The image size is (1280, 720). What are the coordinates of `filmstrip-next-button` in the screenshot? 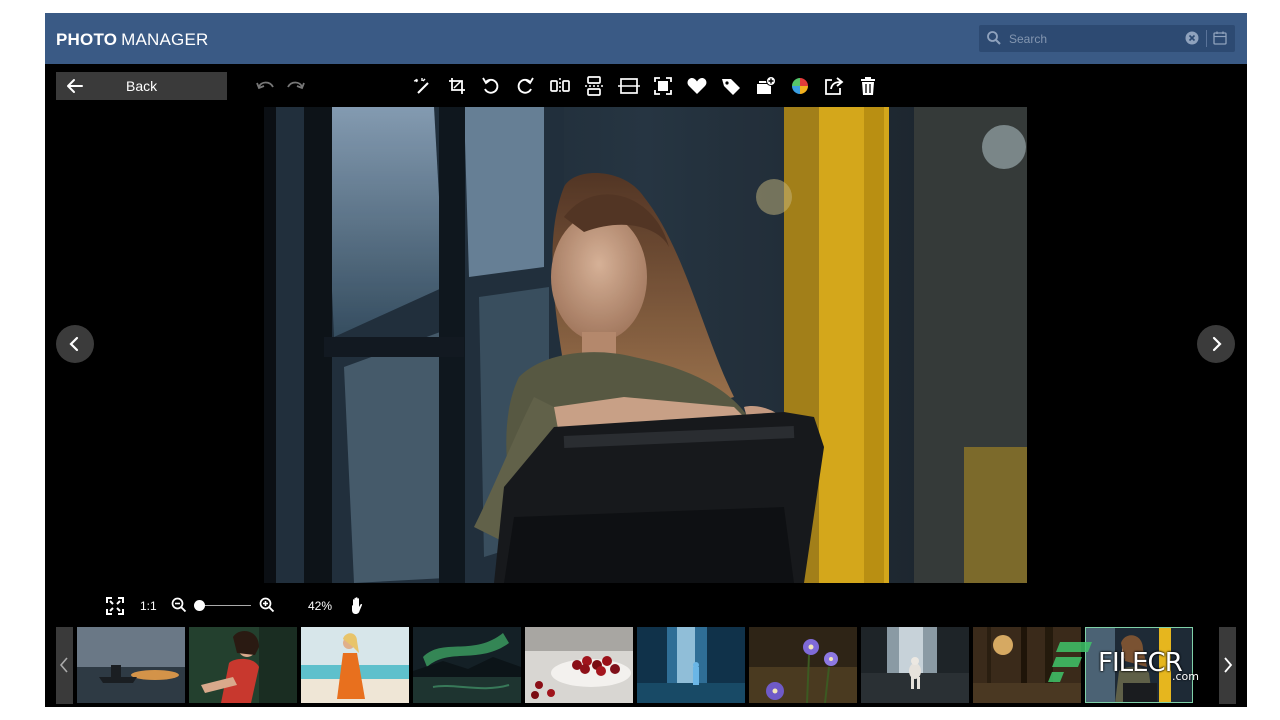 It's located at (1227, 665).